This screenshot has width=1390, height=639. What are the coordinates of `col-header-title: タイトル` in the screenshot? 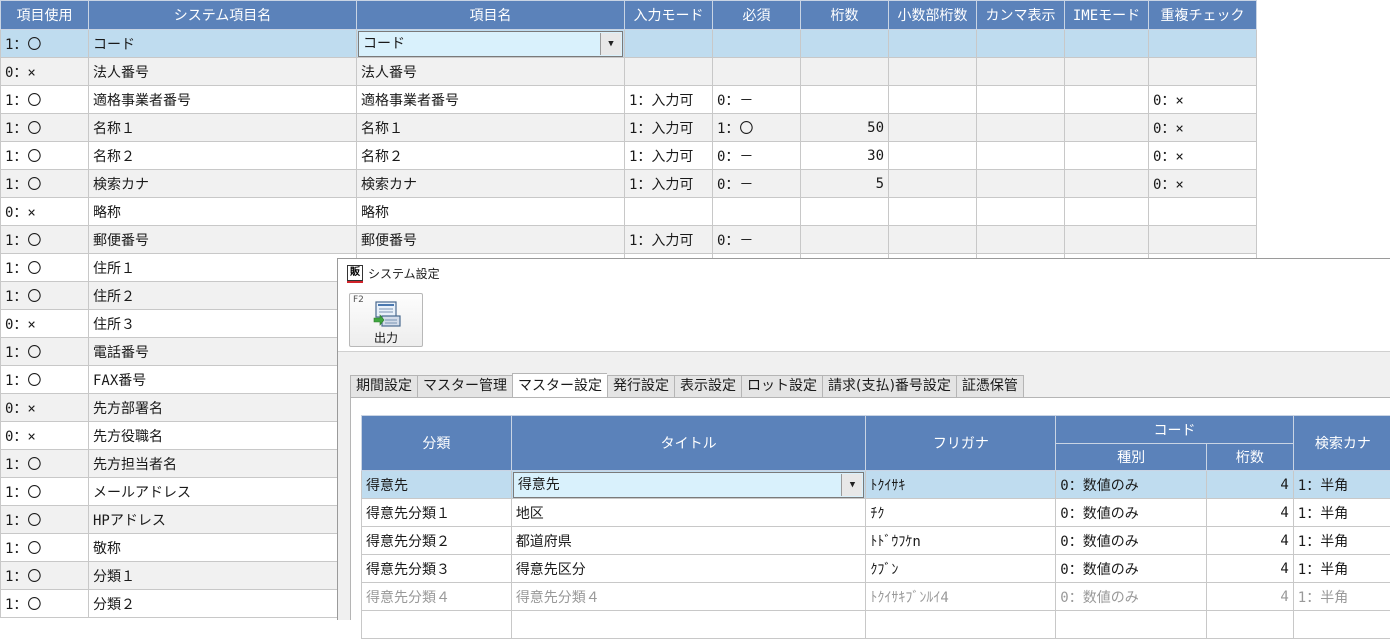 It's located at (688, 443).